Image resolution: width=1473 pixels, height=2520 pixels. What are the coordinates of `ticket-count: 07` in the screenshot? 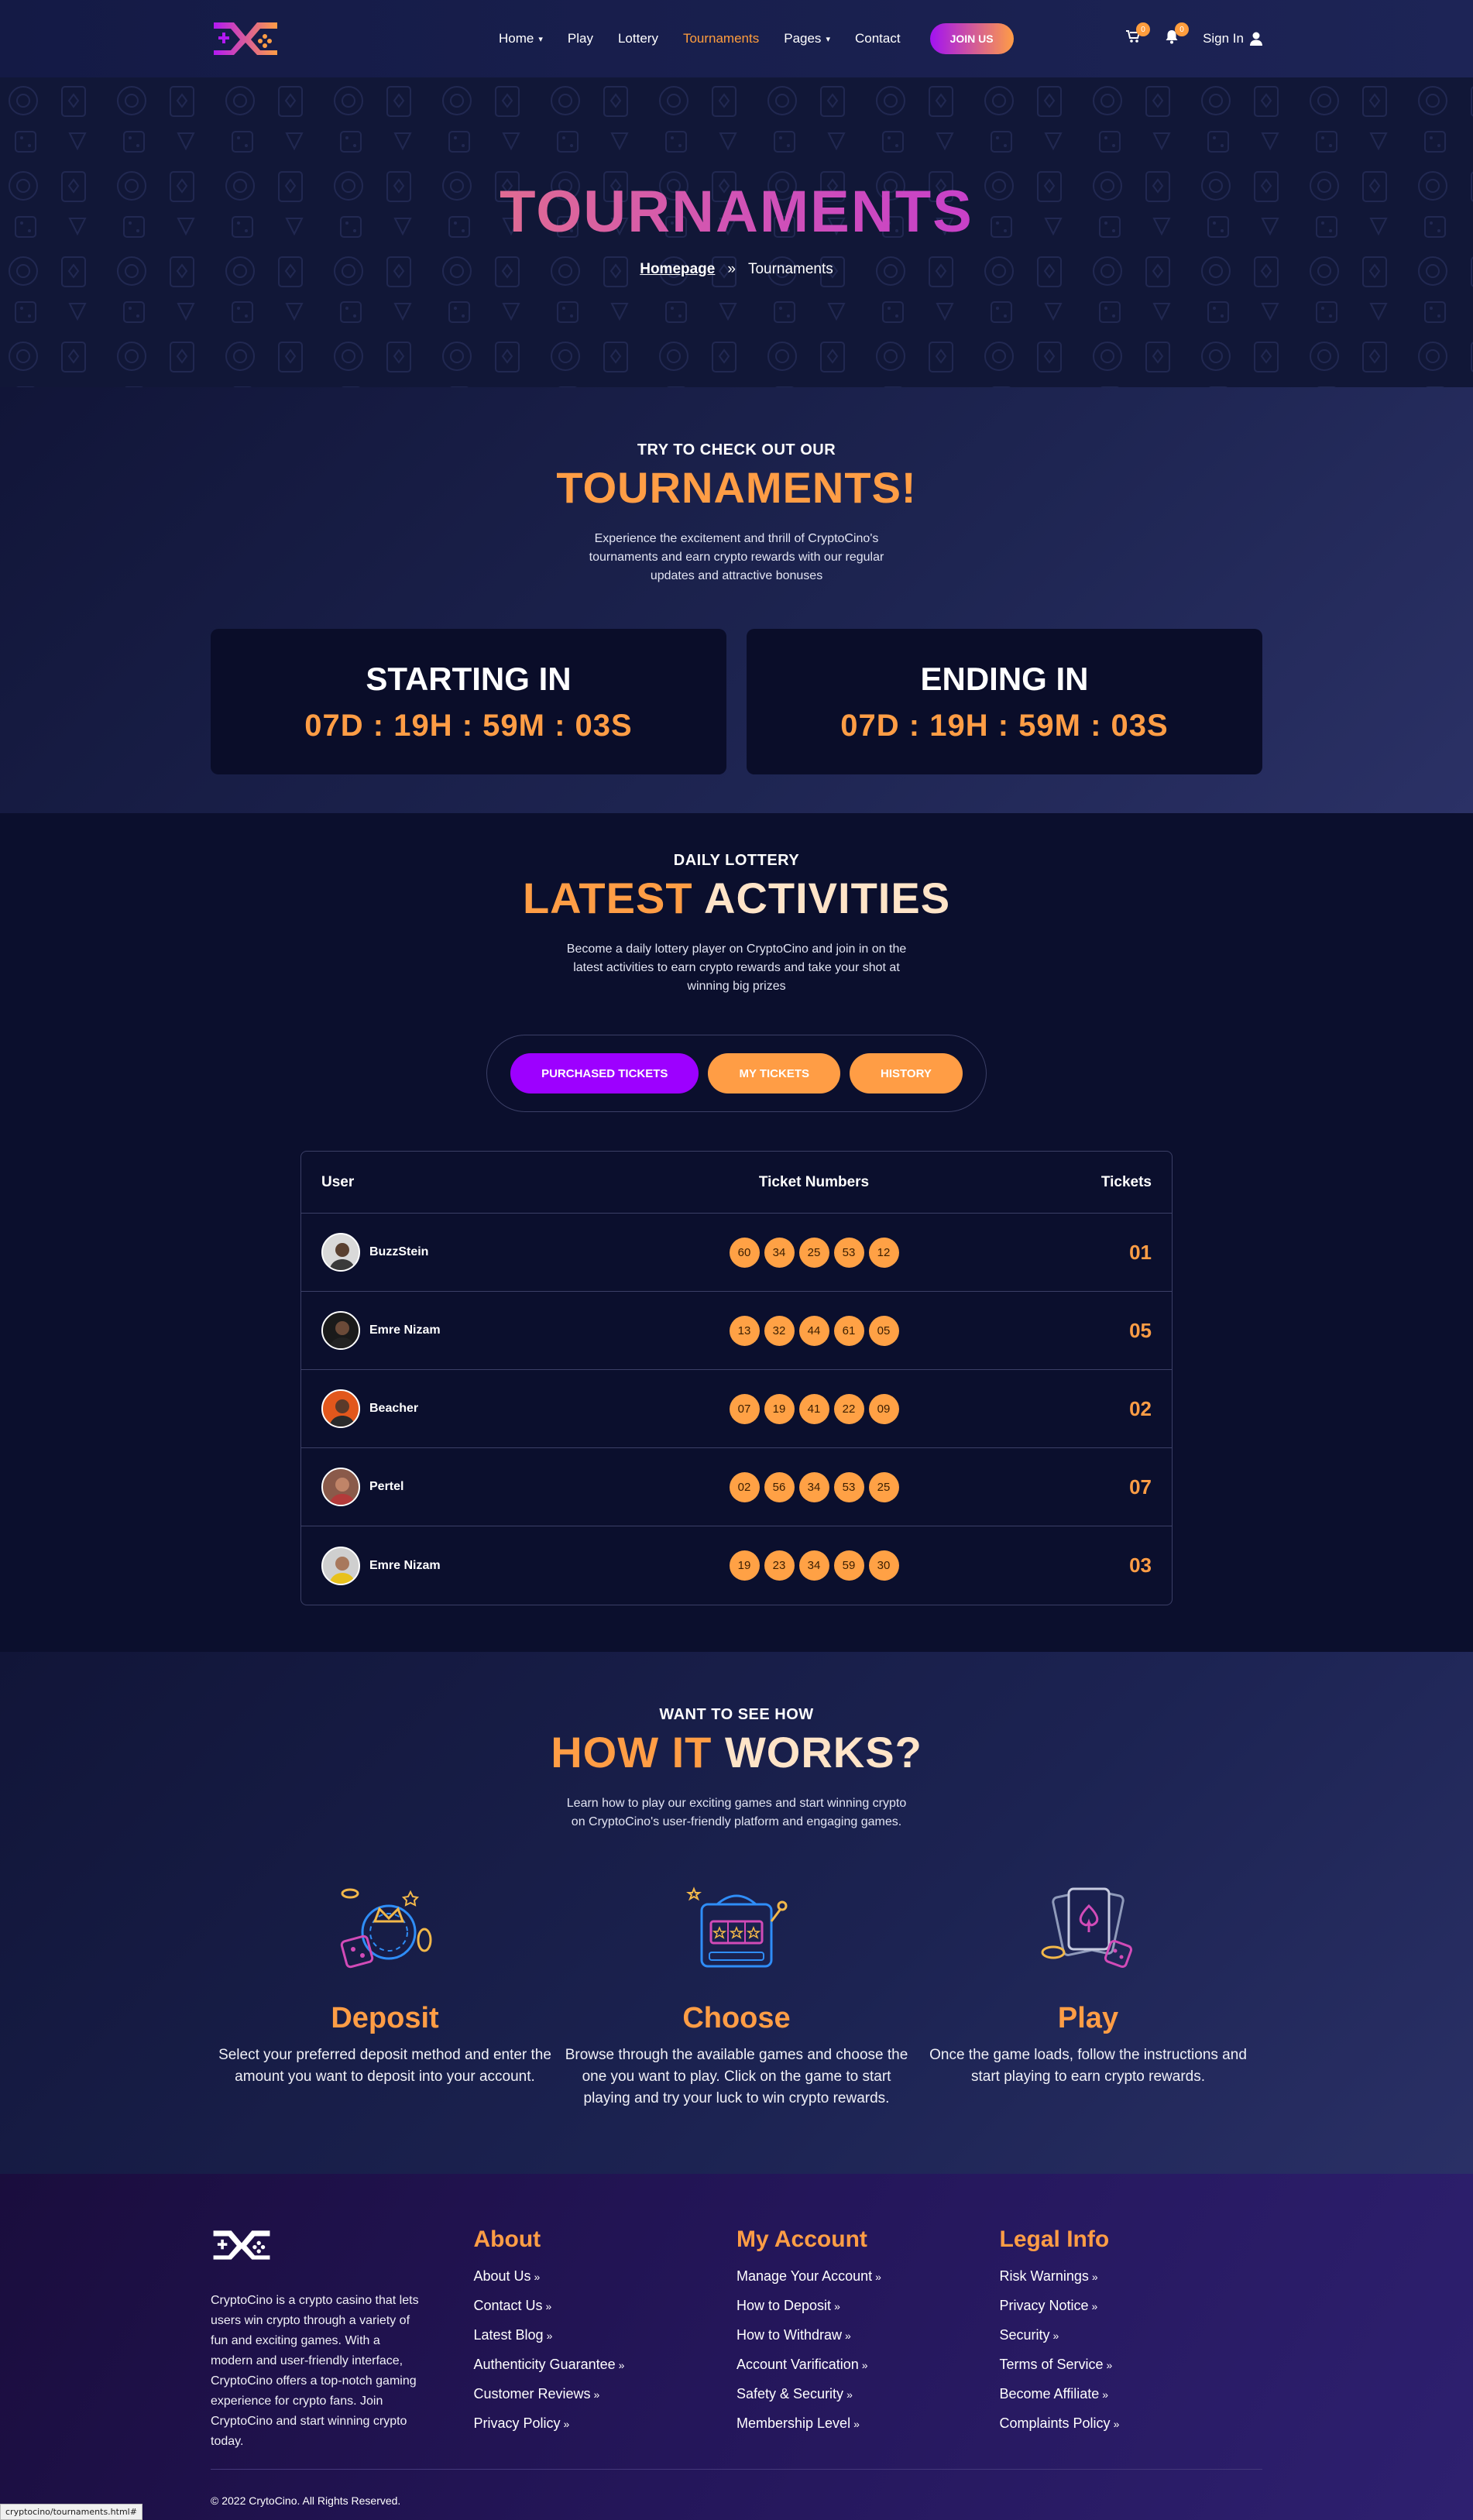 It's located at (1140, 1487).